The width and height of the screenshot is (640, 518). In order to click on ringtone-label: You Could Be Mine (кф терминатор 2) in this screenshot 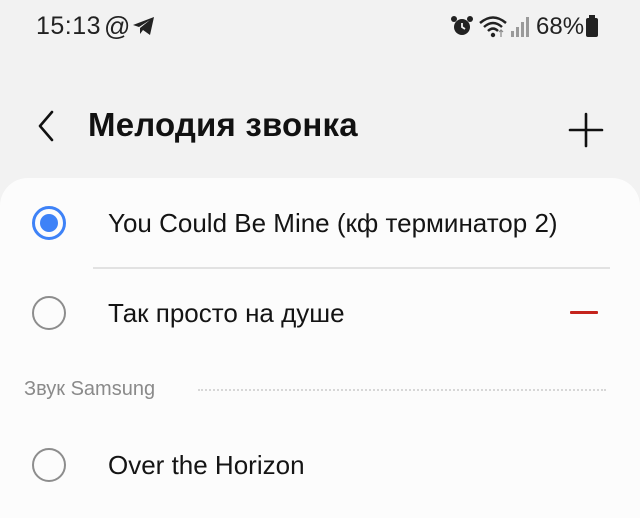, I will do `click(333, 223)`.